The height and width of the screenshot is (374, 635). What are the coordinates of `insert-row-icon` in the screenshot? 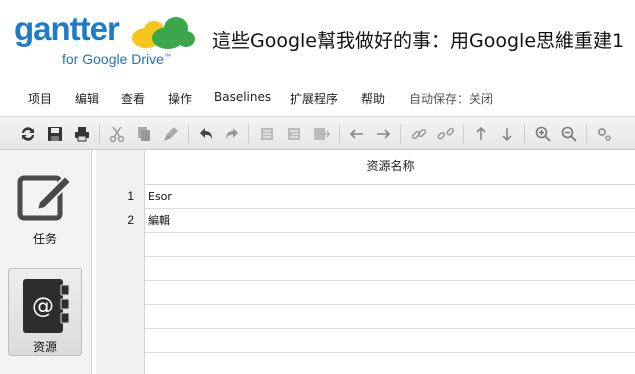 It's located at (321, 134).